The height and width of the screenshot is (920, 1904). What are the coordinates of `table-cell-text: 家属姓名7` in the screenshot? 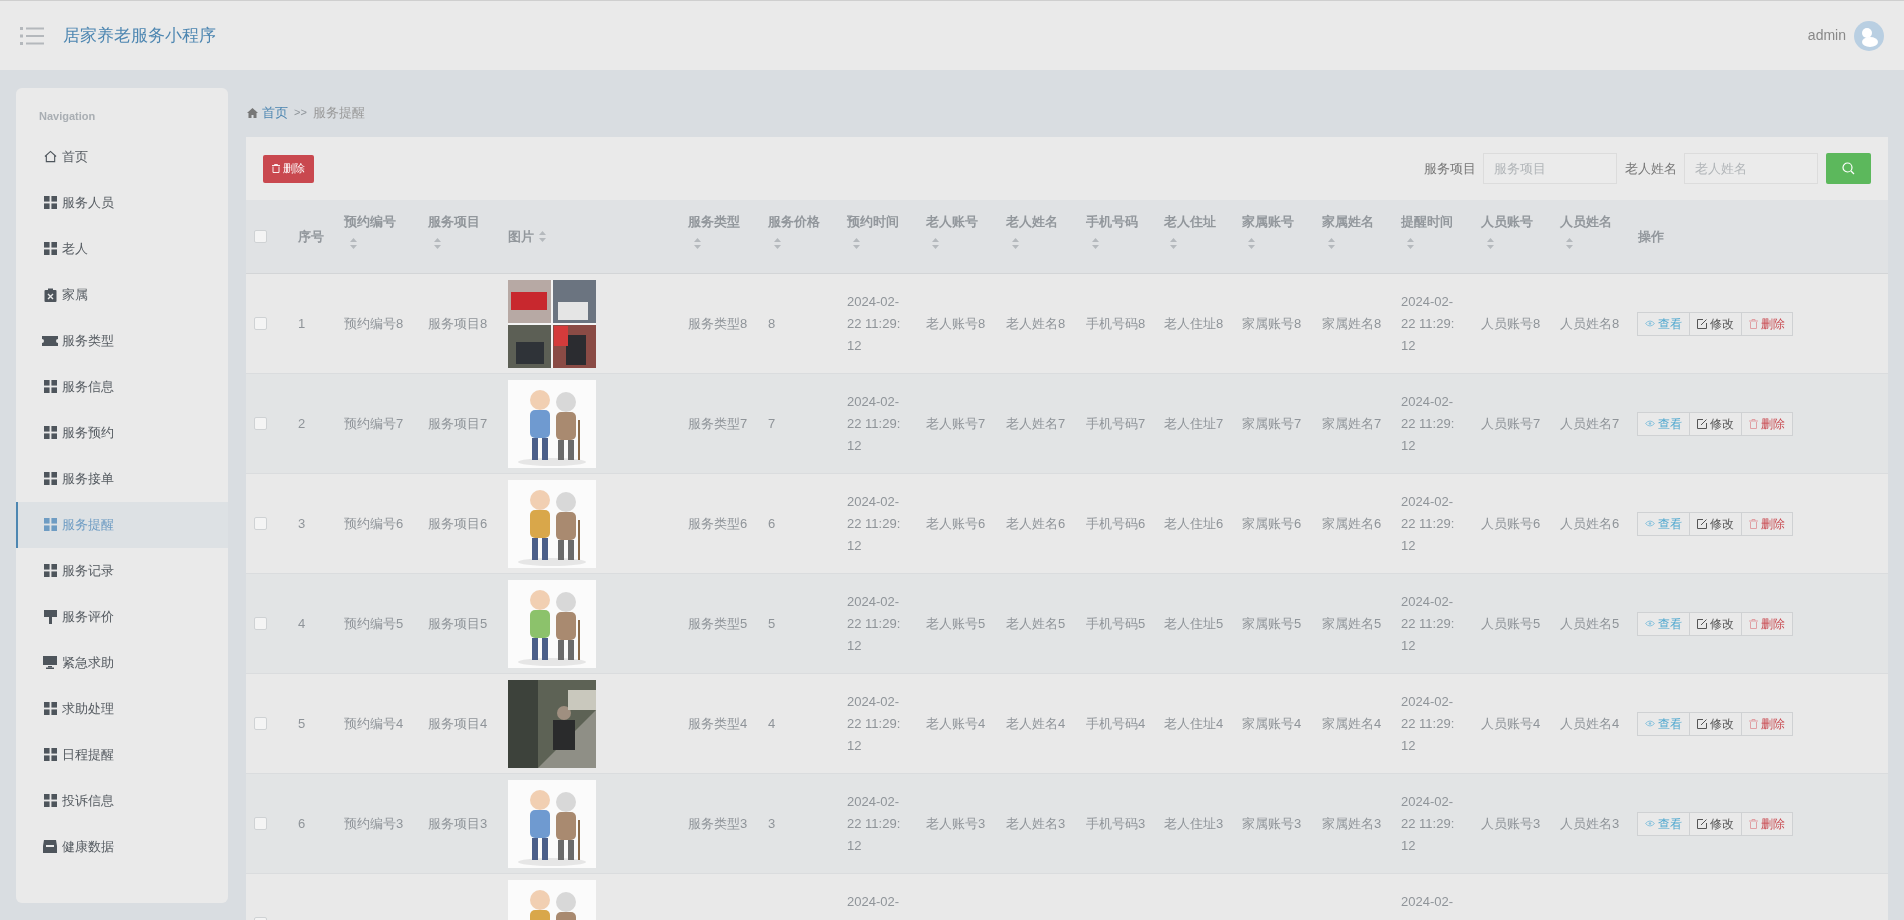 It's located at (1352, 423).